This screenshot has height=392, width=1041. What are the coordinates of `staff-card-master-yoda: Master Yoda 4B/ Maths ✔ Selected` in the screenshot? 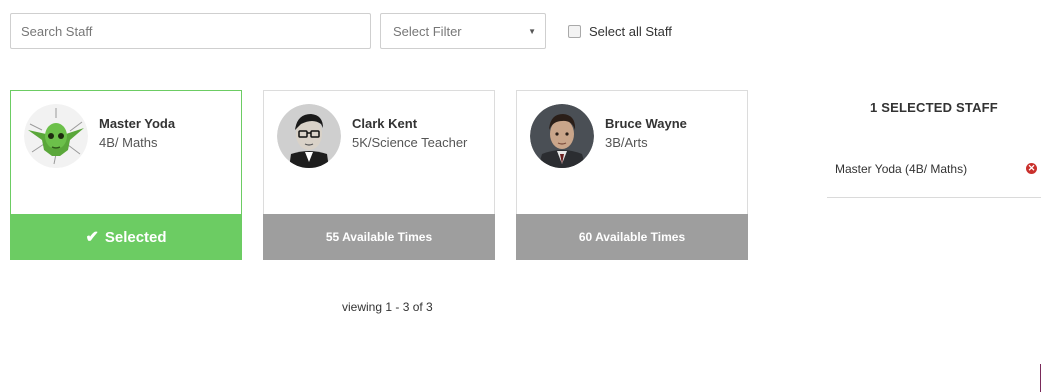 It's located at (126, 175).